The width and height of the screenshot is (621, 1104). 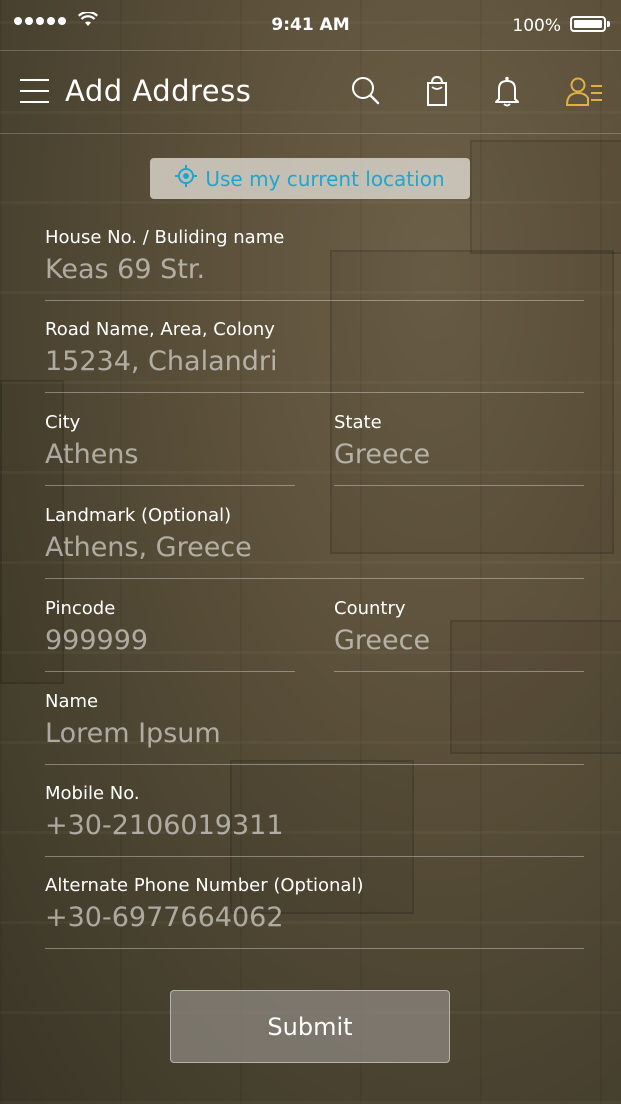 I want to click on house-input: Keas 69 Str., so click(x=314, y=269).